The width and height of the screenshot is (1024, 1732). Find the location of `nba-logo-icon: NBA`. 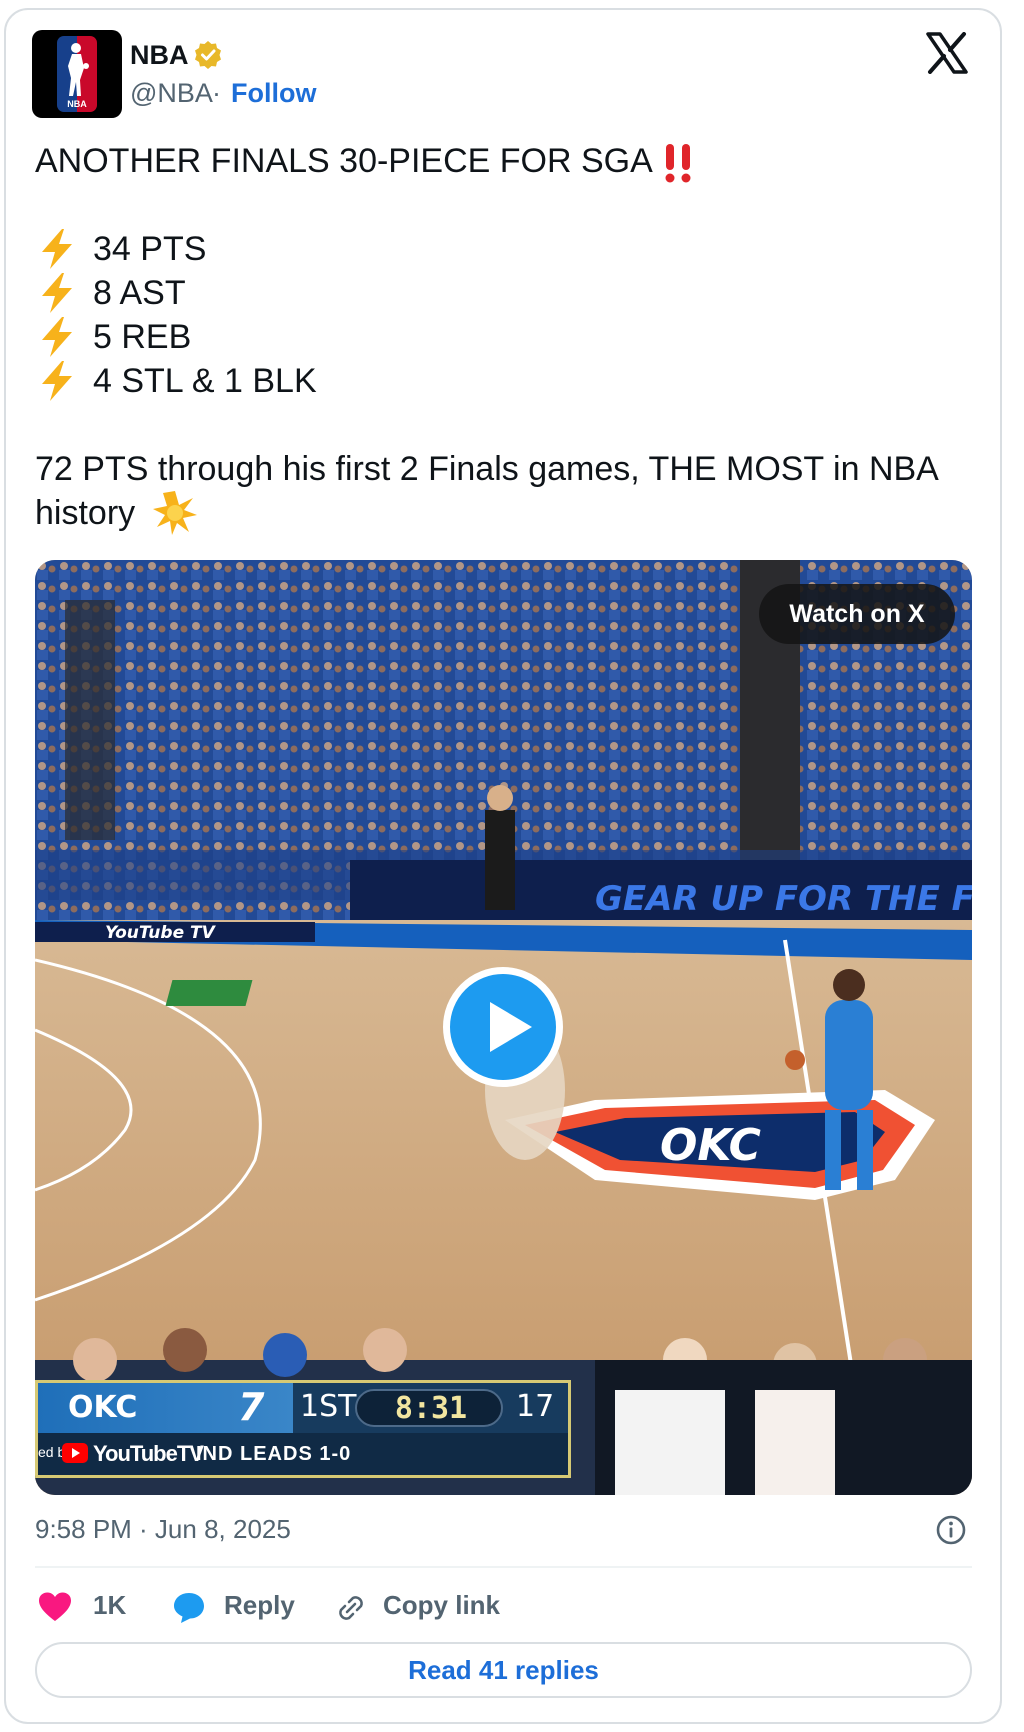

nba-logo-icon: NBA is located at coordinates (77, 74).